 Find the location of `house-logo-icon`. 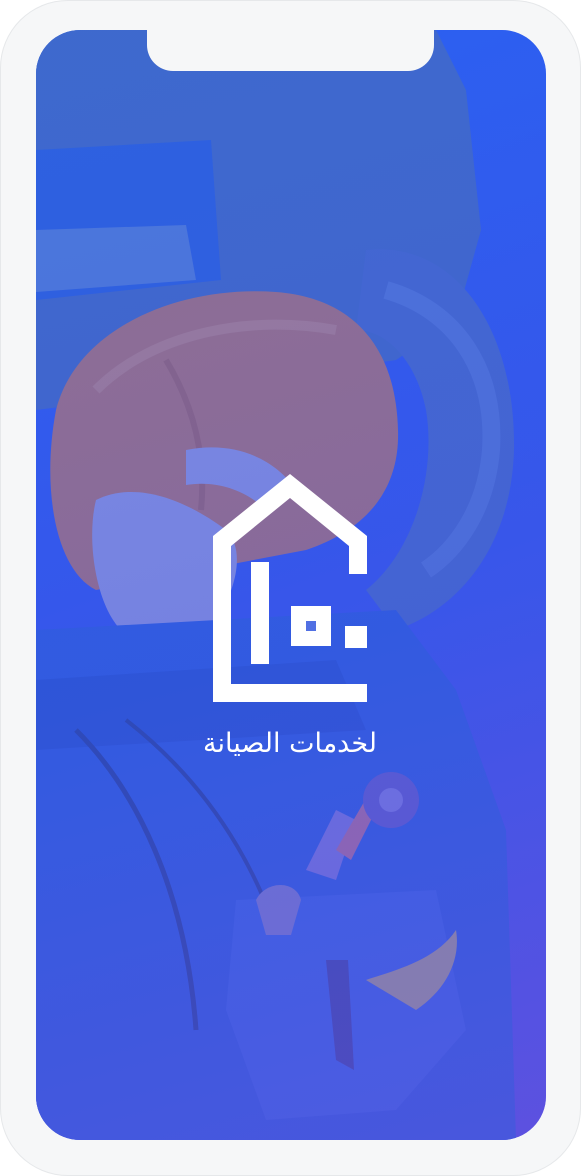

house-logo-icon is located at coordinates (290, 588).